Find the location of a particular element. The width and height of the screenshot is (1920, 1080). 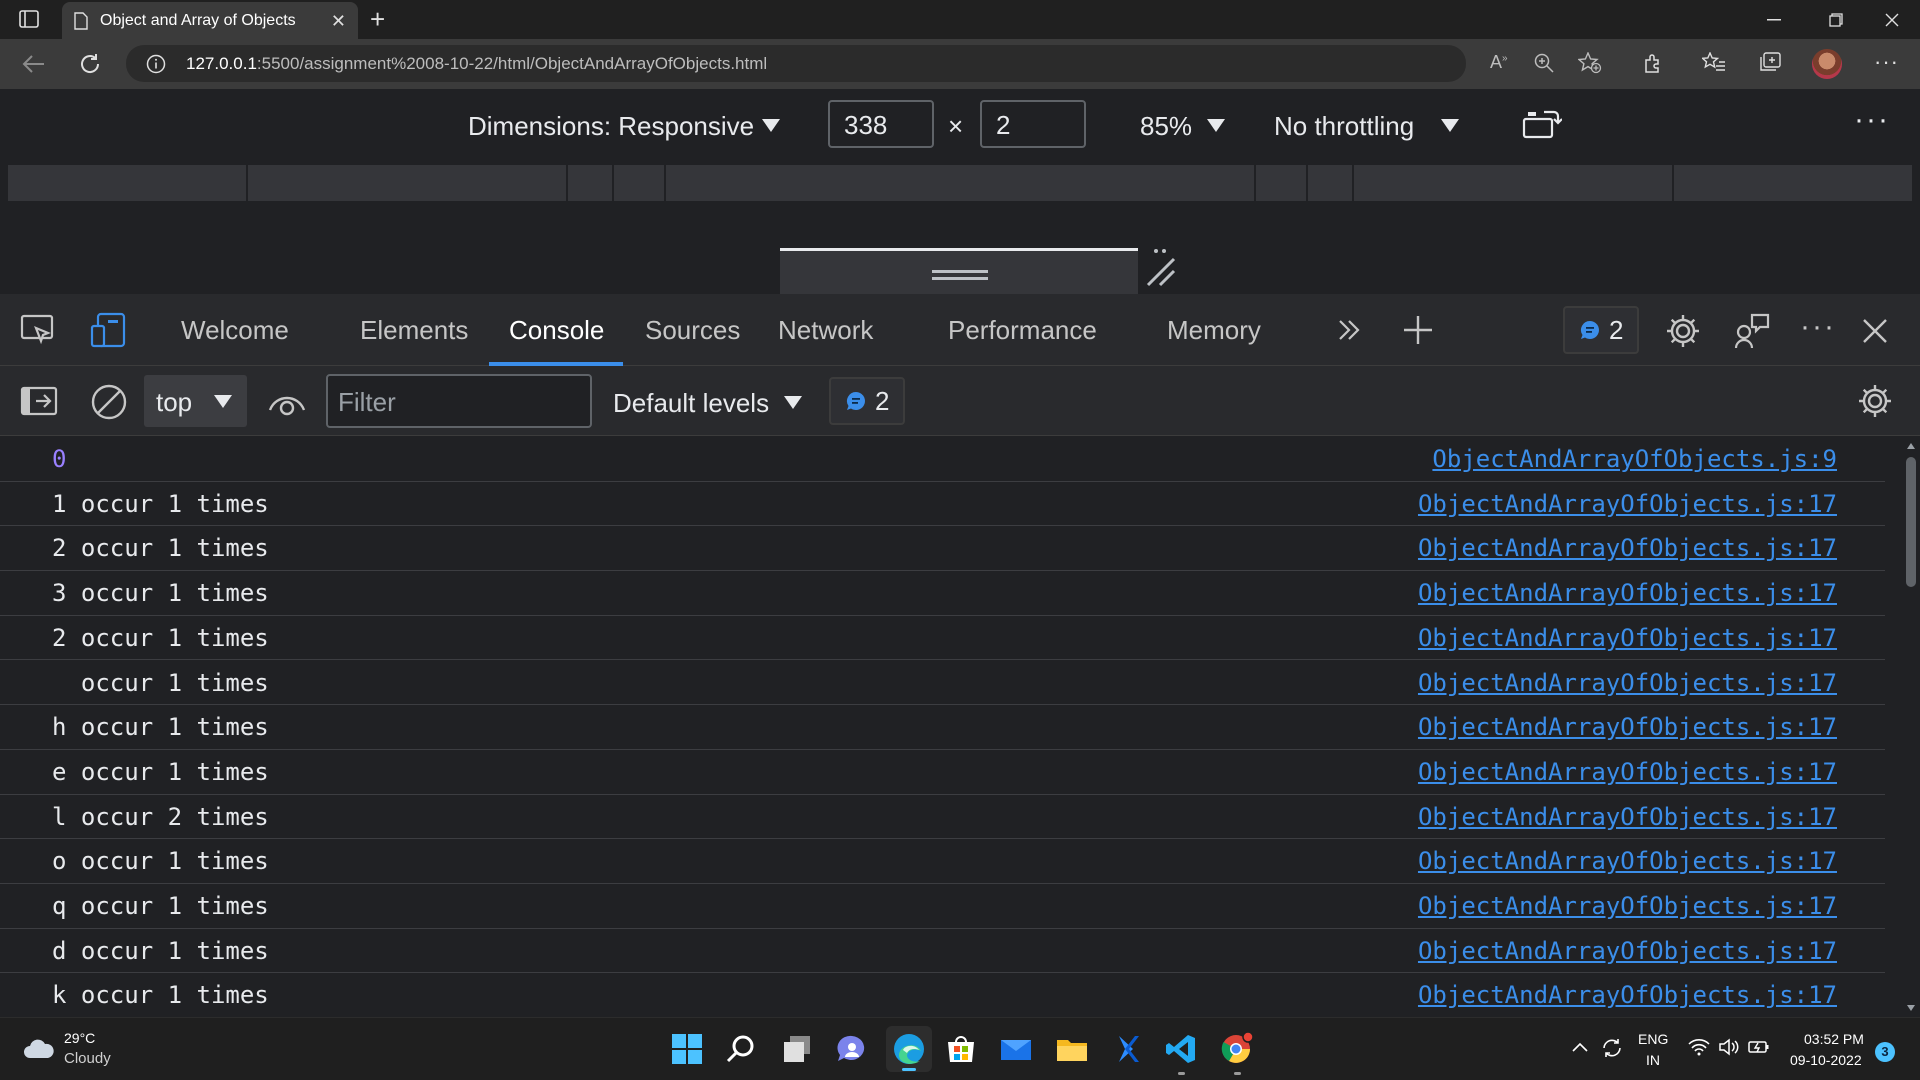

tab-network: Network is located at coordinates (825, 330).